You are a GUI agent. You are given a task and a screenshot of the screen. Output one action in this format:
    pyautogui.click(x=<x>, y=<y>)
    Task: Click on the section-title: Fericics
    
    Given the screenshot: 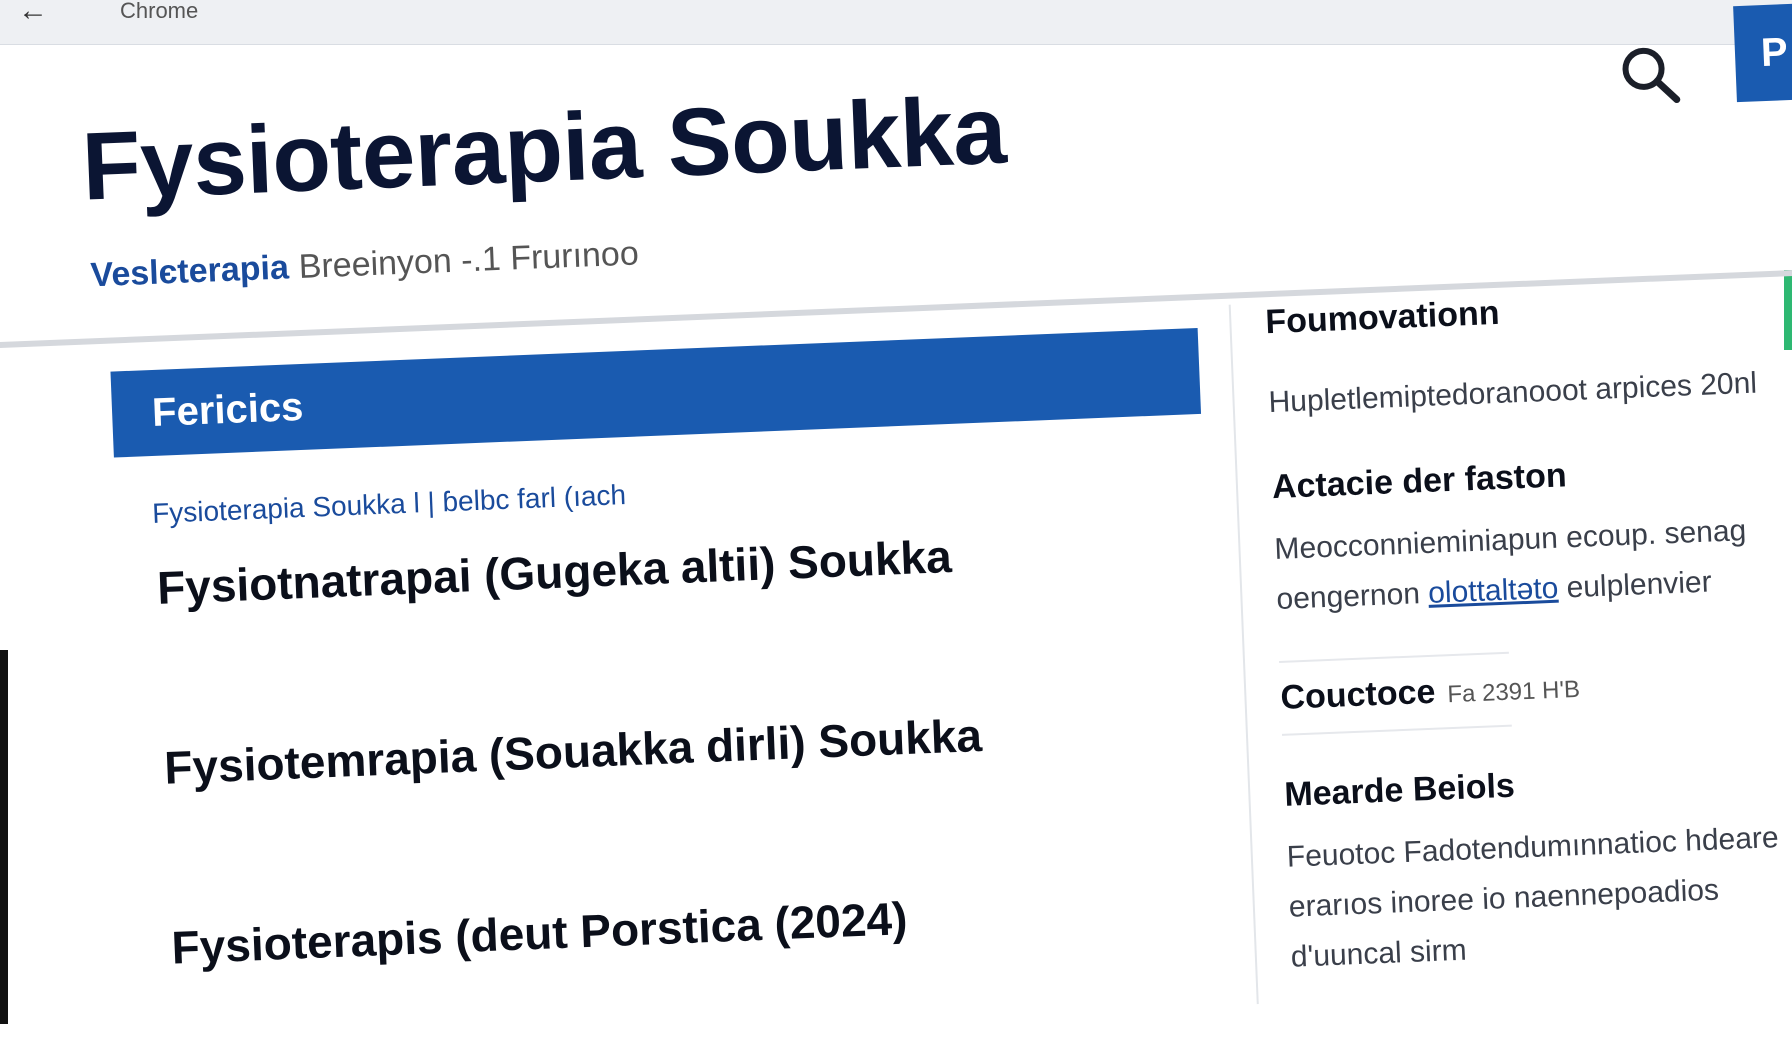 What is the action you would take?
    pyautogui.click(x=228, y=409)
    